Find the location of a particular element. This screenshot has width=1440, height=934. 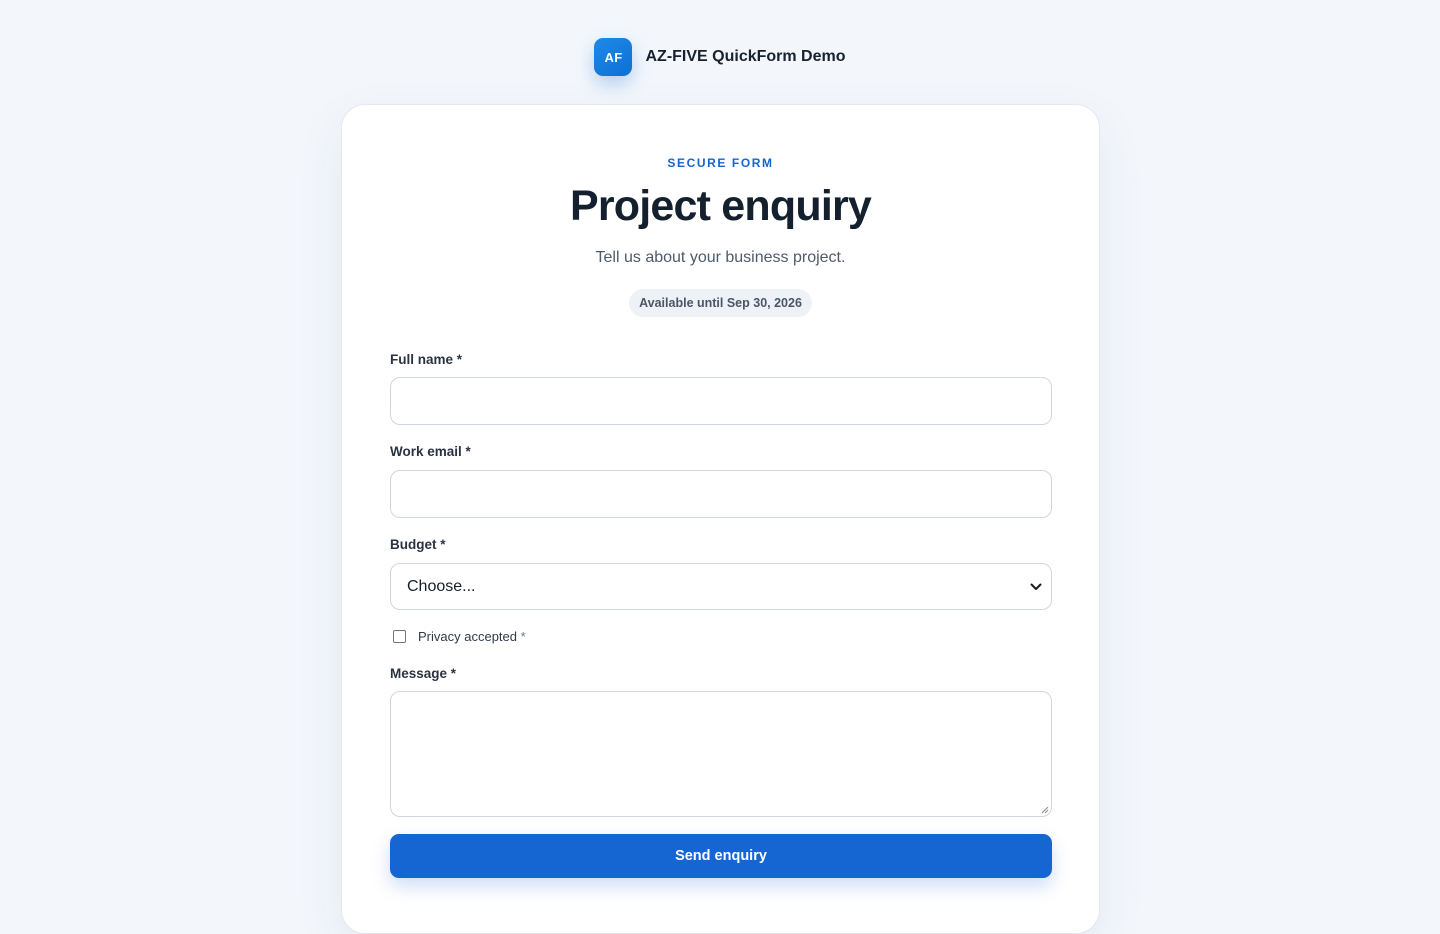

message-label: Message * is located at coordinates (423, 673).